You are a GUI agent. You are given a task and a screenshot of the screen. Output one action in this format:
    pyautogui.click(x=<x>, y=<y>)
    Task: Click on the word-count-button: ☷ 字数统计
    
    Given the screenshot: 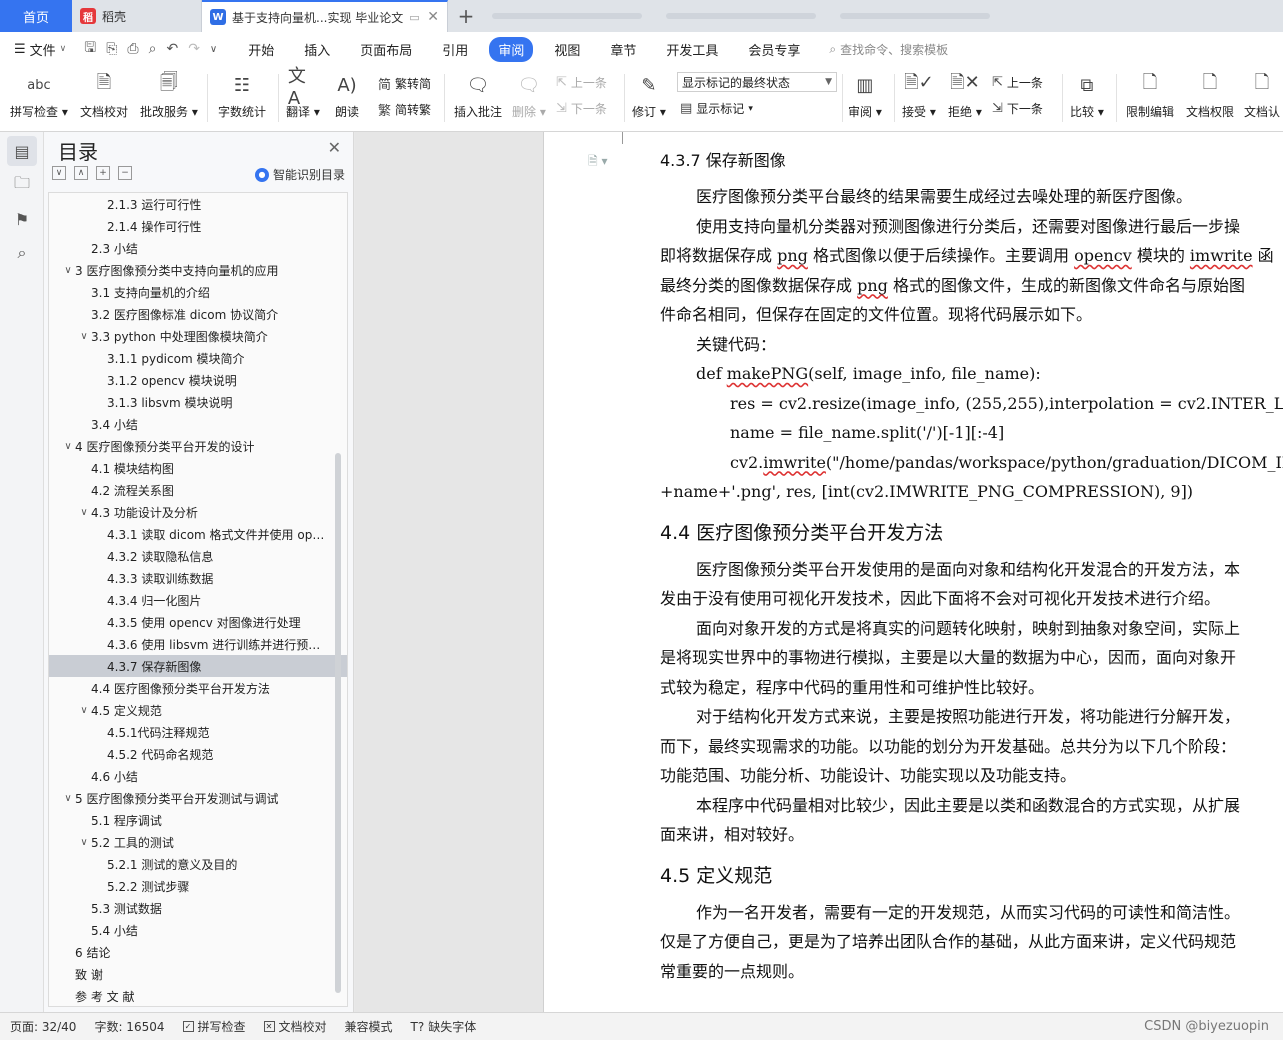 What is the action you would take?
    pyautogui.click(x=242, y=95)
    